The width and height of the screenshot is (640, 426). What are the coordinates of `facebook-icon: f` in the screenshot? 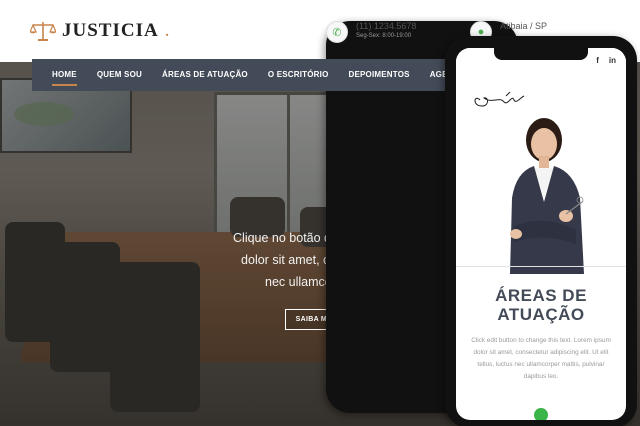 It's located at (597, 60).